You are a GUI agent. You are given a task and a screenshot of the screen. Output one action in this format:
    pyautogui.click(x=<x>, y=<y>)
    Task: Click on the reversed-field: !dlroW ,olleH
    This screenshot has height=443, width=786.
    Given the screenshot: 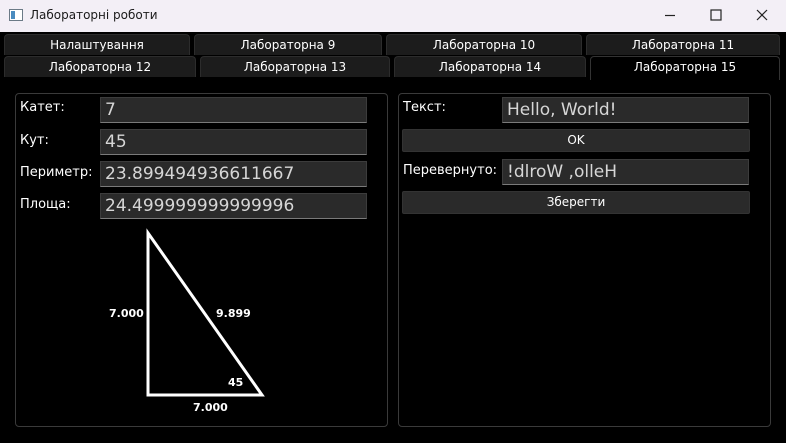 What is the action you would take?
    pyautogui.click(x=625, y=172)
    